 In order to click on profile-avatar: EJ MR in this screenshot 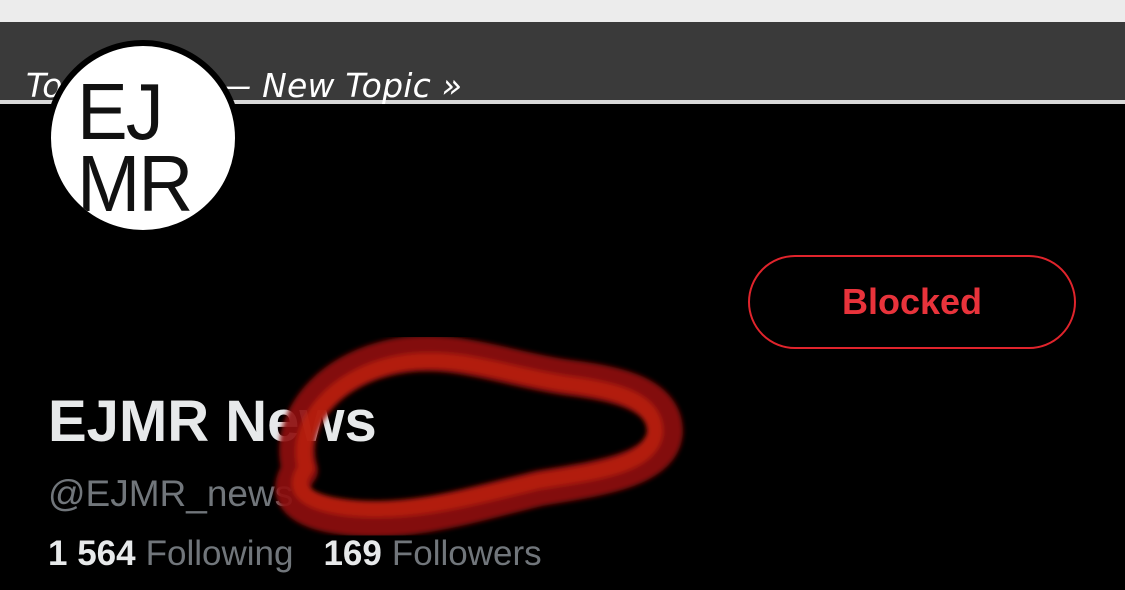, I will do `click(143, 138)`.